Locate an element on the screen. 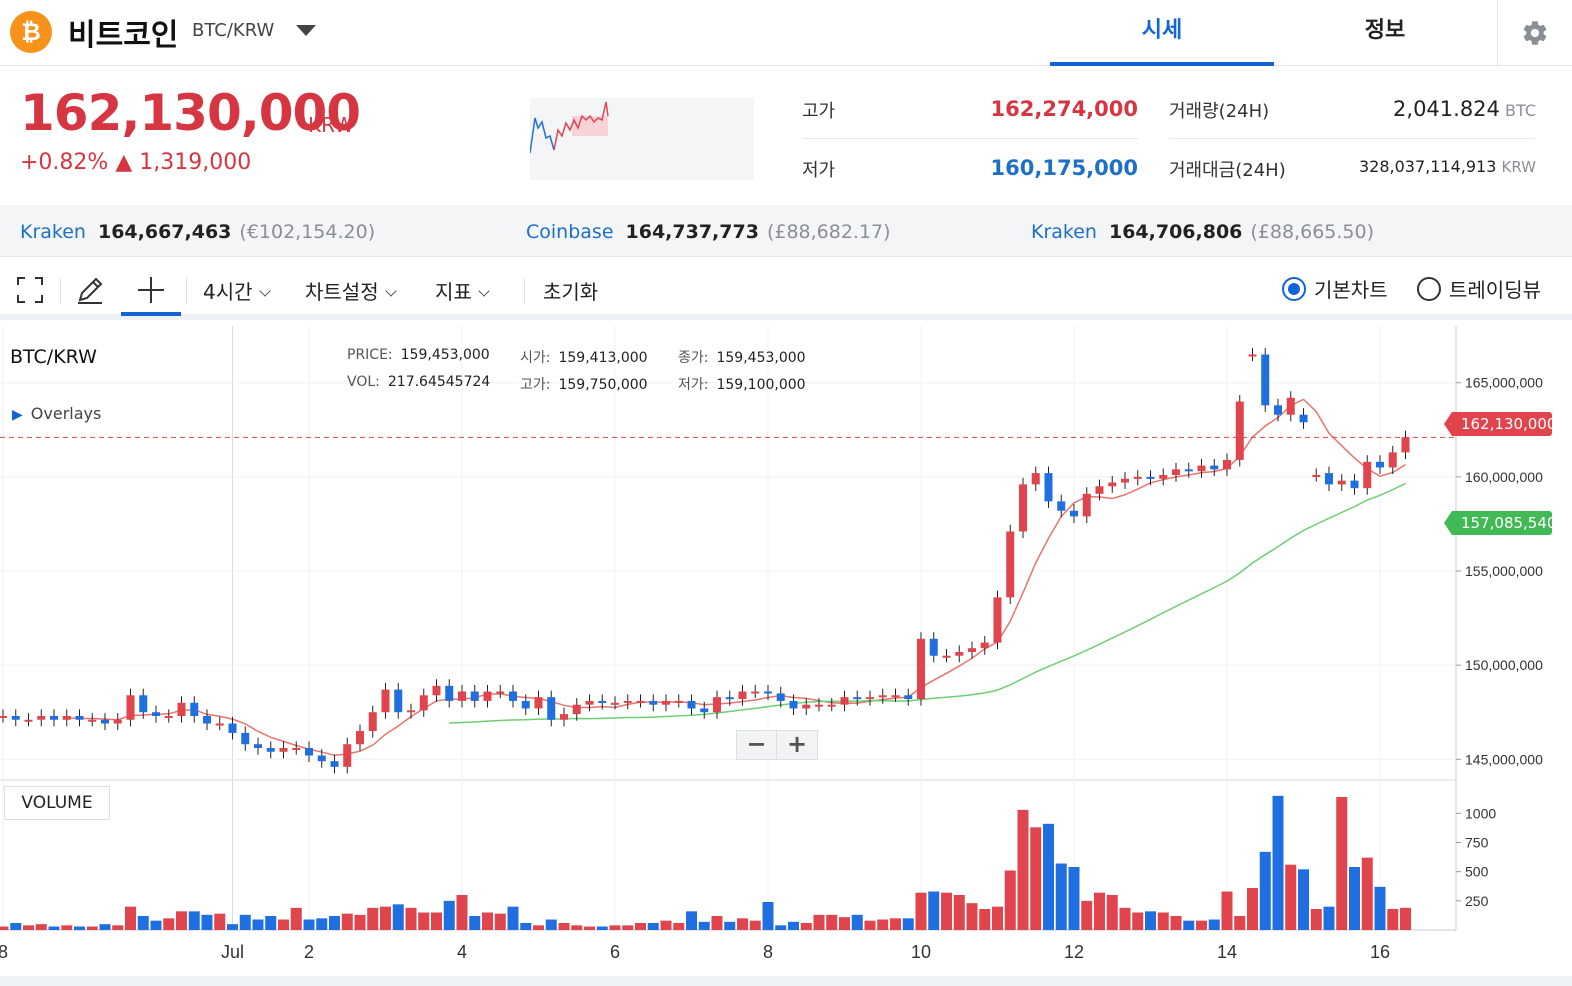  crosshair-button is located at coordinates (151, 290).